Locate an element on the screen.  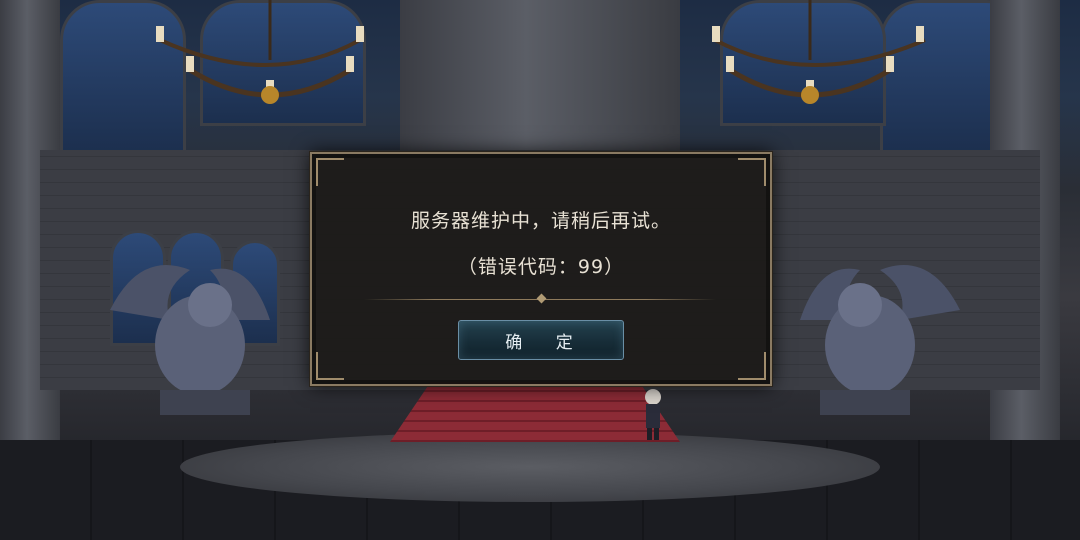
circular-platform is located at coordinates (530, 467).